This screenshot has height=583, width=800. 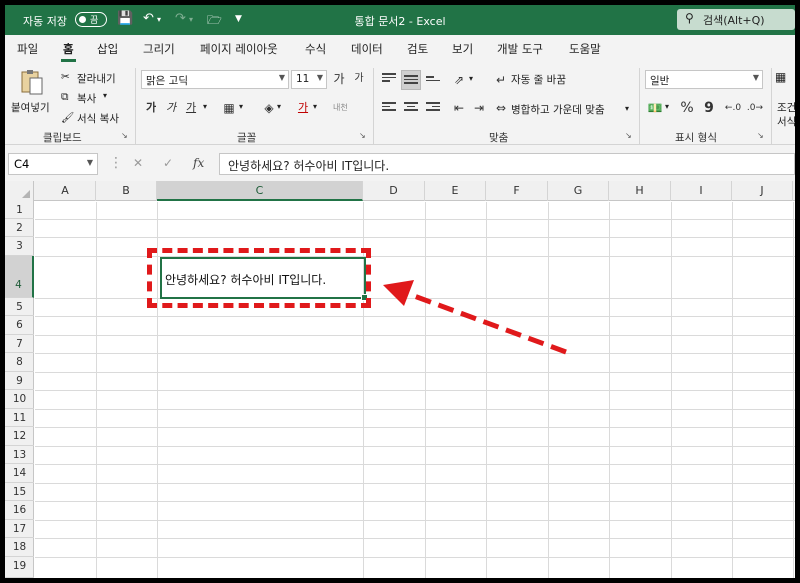 I want to click on annotation-arrow-icon, so click(x=475, y=317).